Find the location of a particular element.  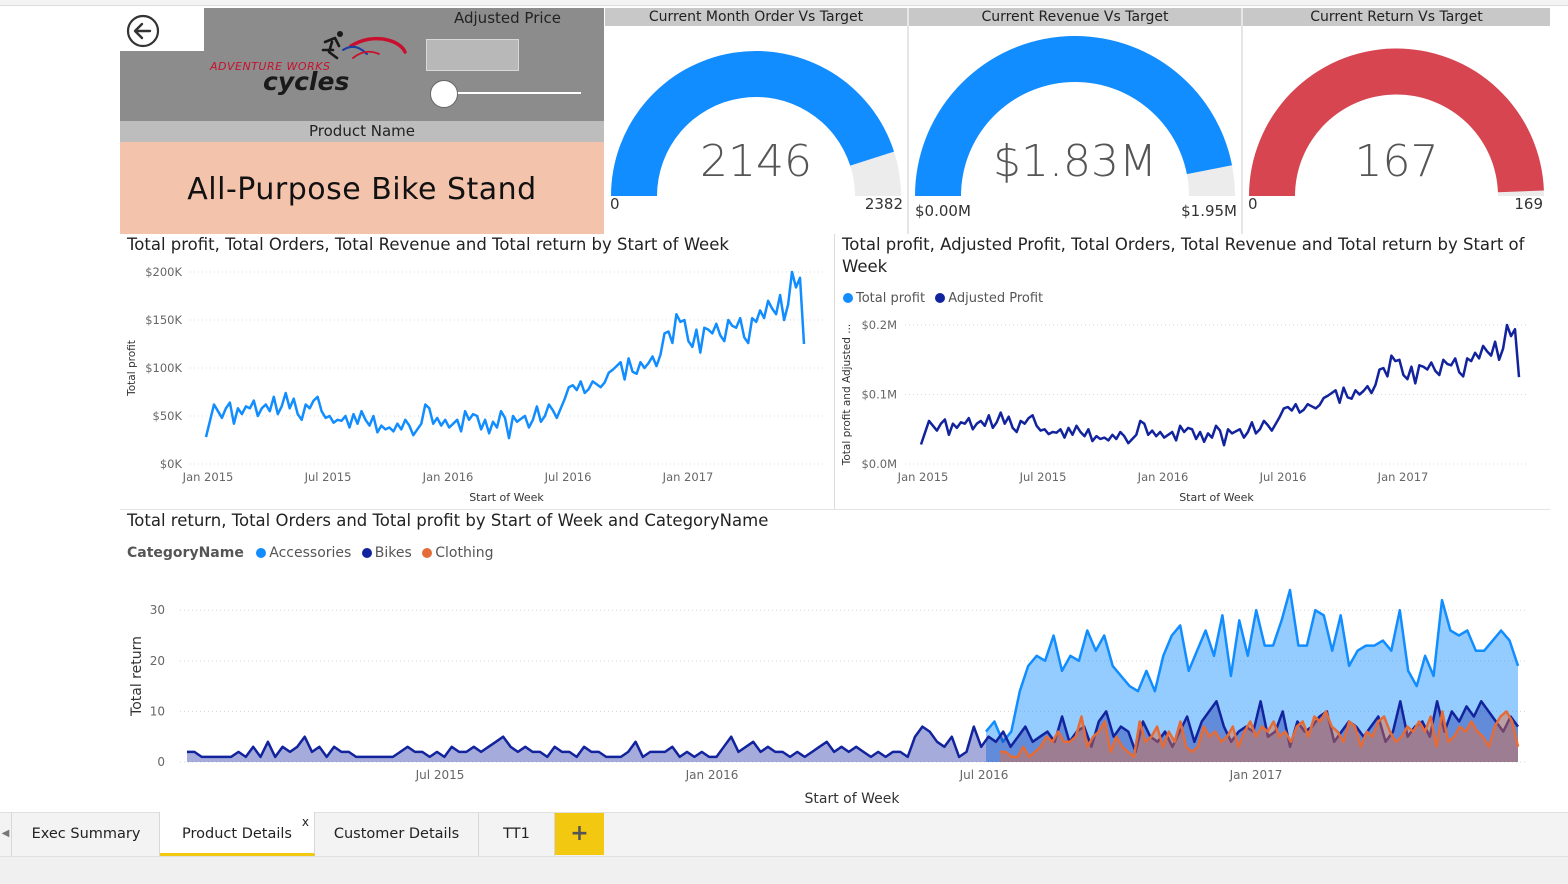

gauge-title: Current Month Order Vs Target is located at coordinates (756, 17).